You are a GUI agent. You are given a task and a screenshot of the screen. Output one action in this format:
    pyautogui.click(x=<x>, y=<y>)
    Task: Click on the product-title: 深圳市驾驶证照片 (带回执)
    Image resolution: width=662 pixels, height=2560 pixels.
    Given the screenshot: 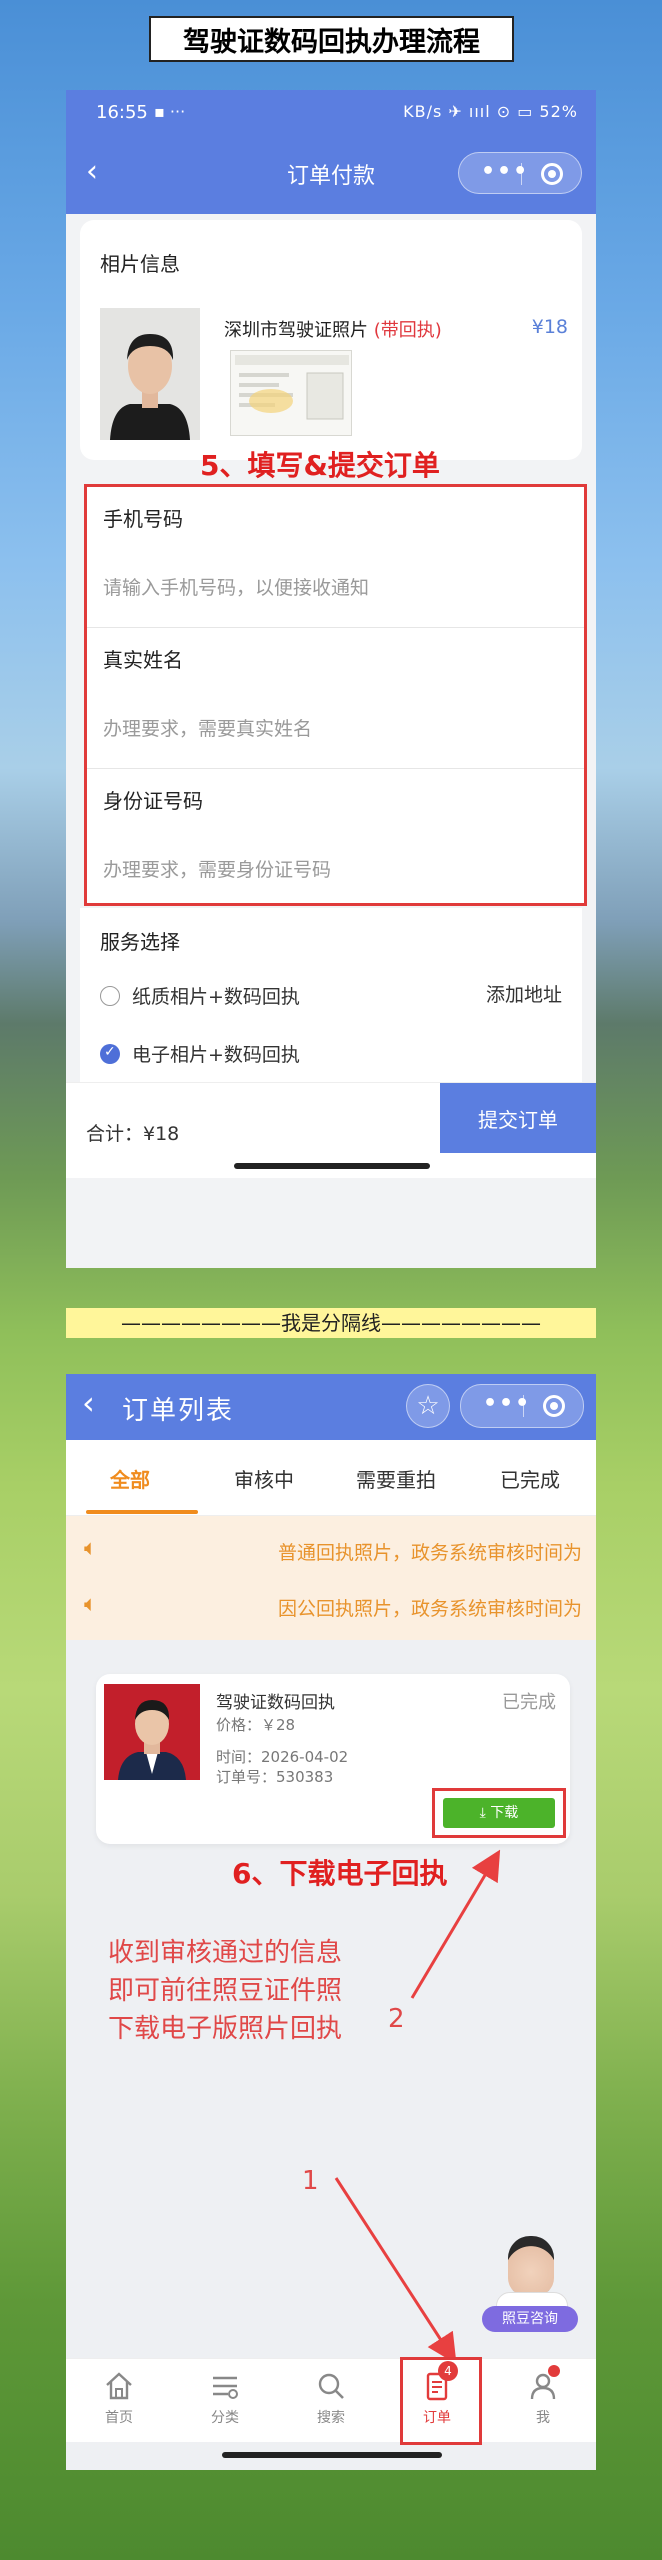 What is the action you would take?
    pyautogui.click(x=333, y=329)
    